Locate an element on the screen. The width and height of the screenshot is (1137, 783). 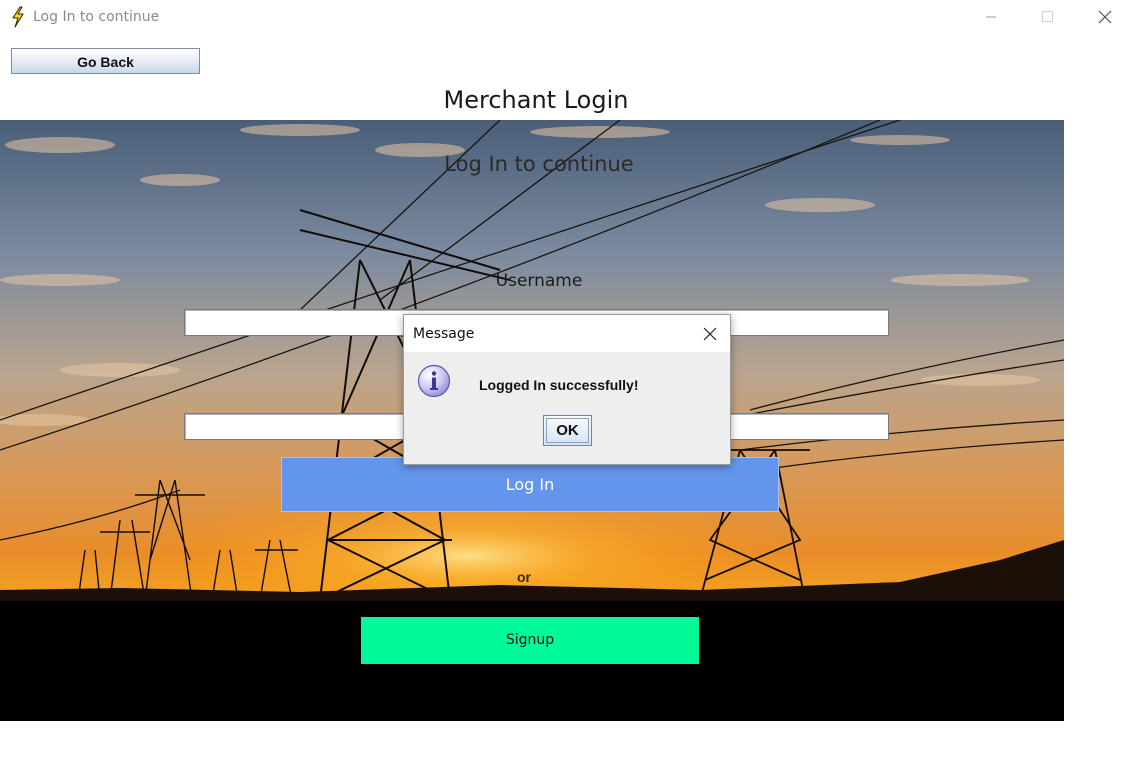
minimize-icon is located at coordinates (991, 17).